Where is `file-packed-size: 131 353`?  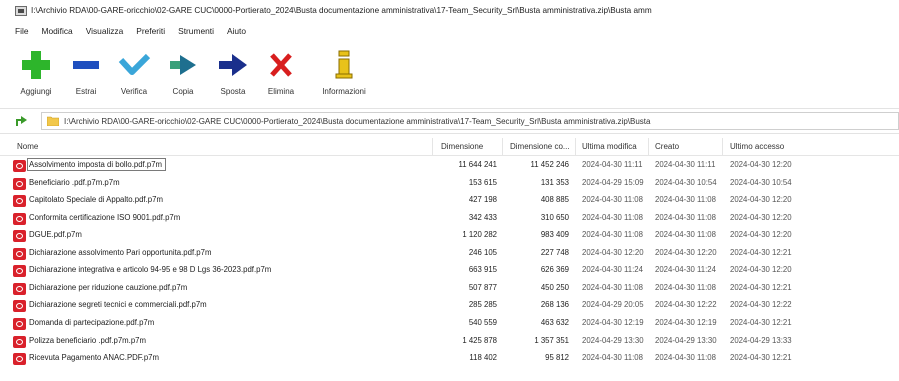
file-packed-size: 131 353 is located at coordinates (554, 182).